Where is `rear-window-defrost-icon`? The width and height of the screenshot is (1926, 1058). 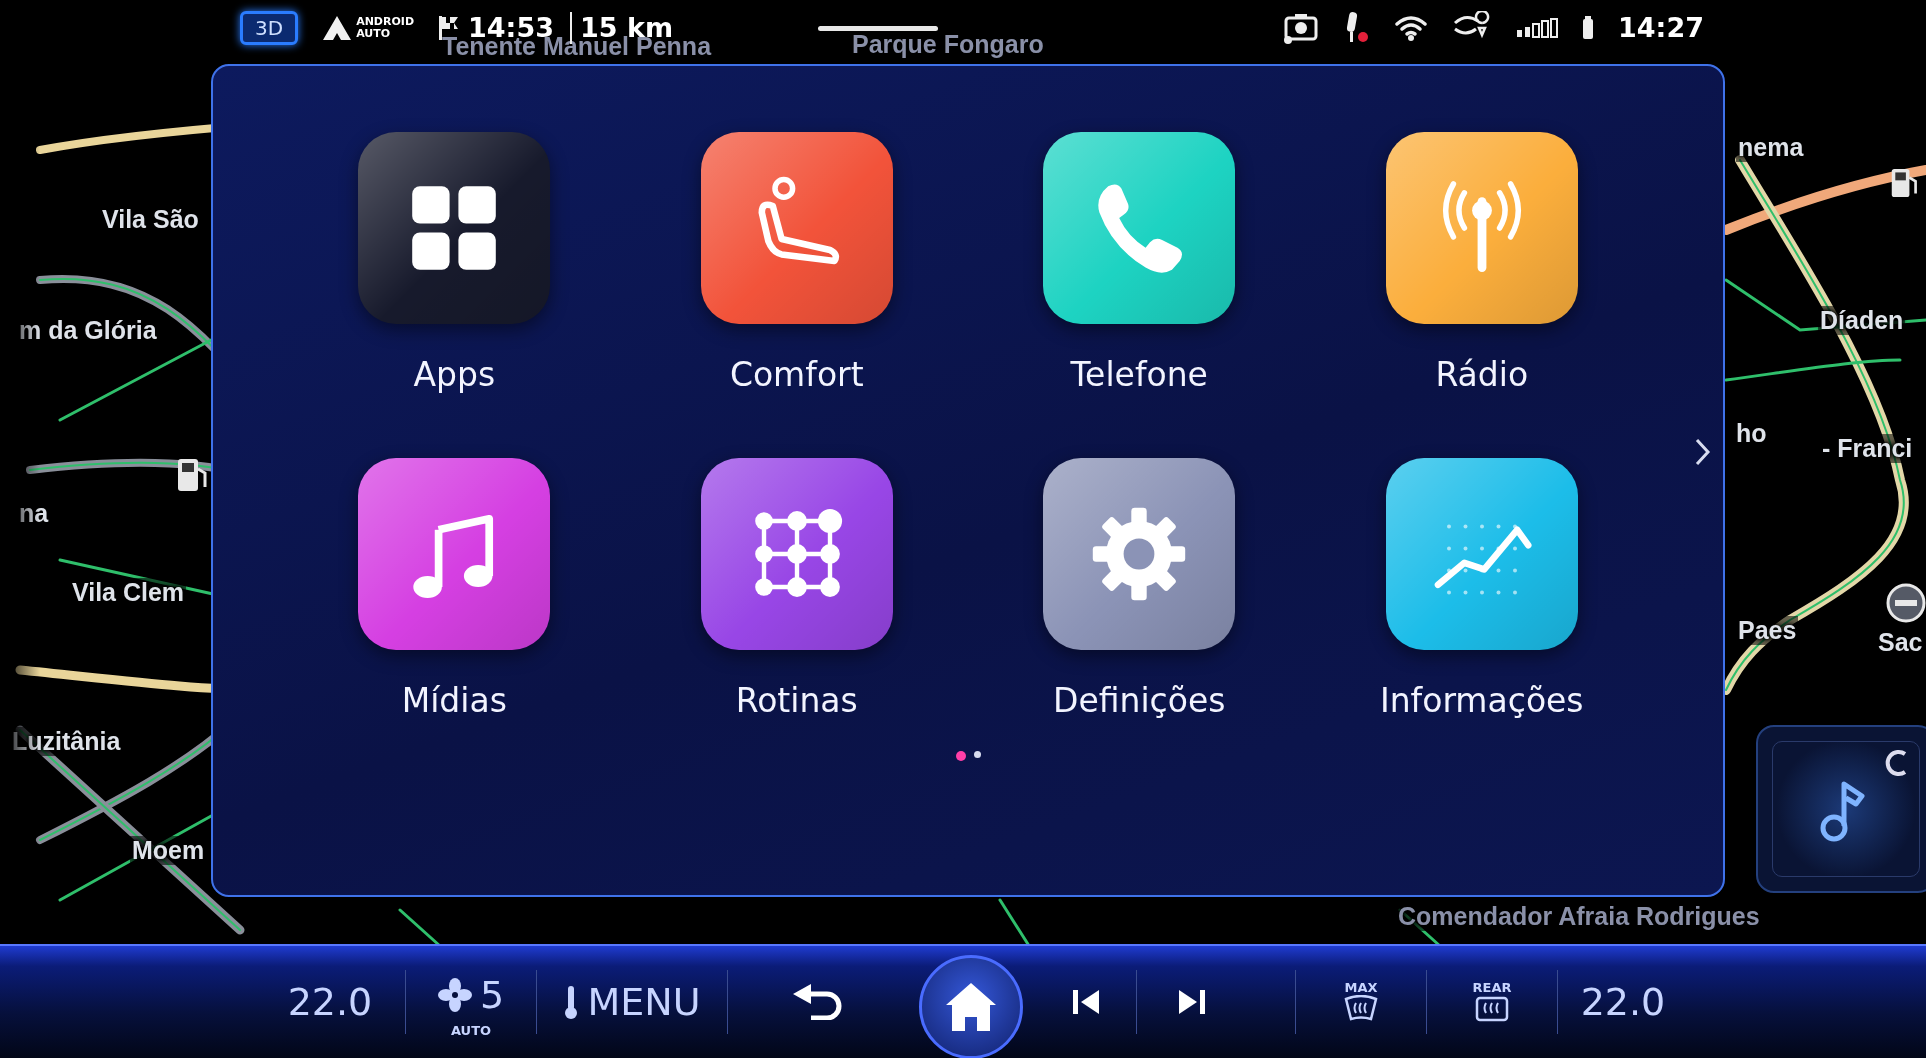 rear-window-defrost-icon is located at coordinates (1492, 1009).